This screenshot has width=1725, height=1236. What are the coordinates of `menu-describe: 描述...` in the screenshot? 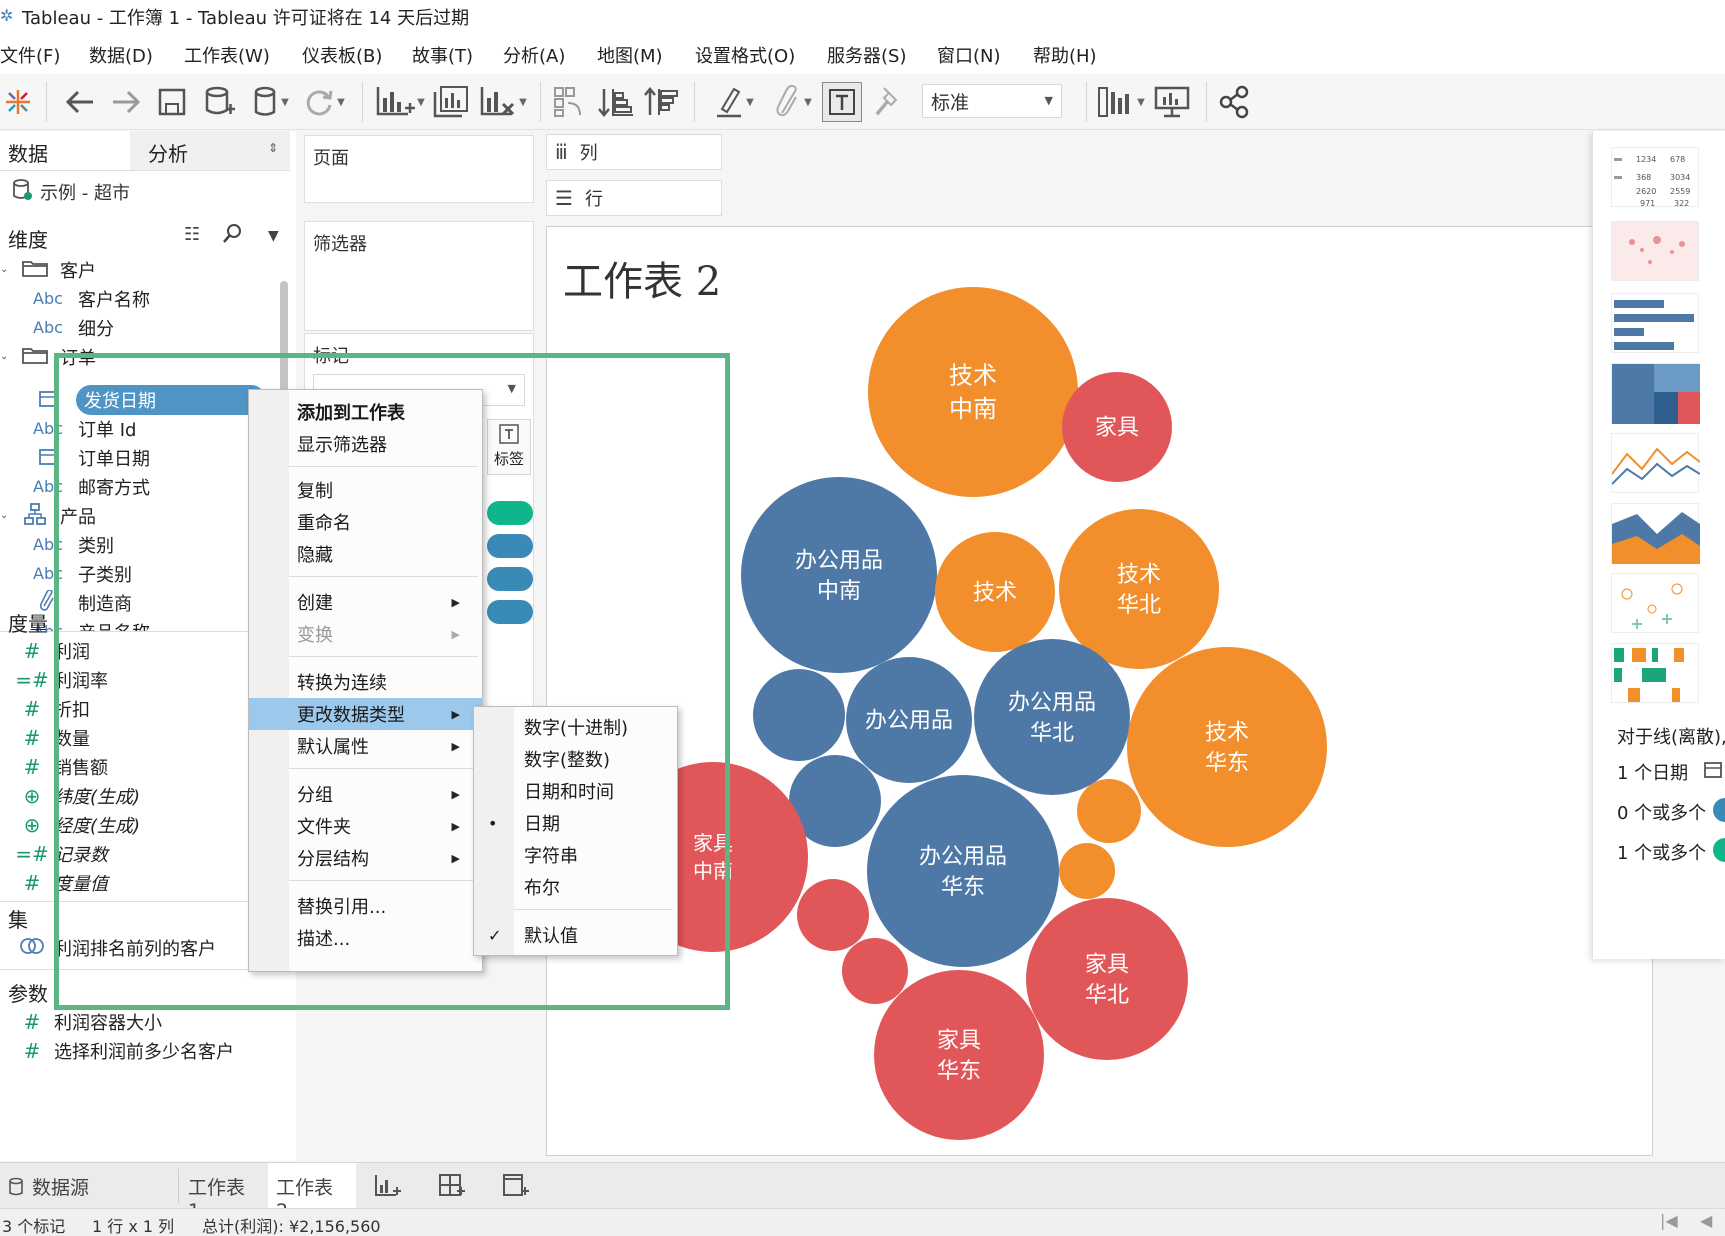 It's located at (365, 938).